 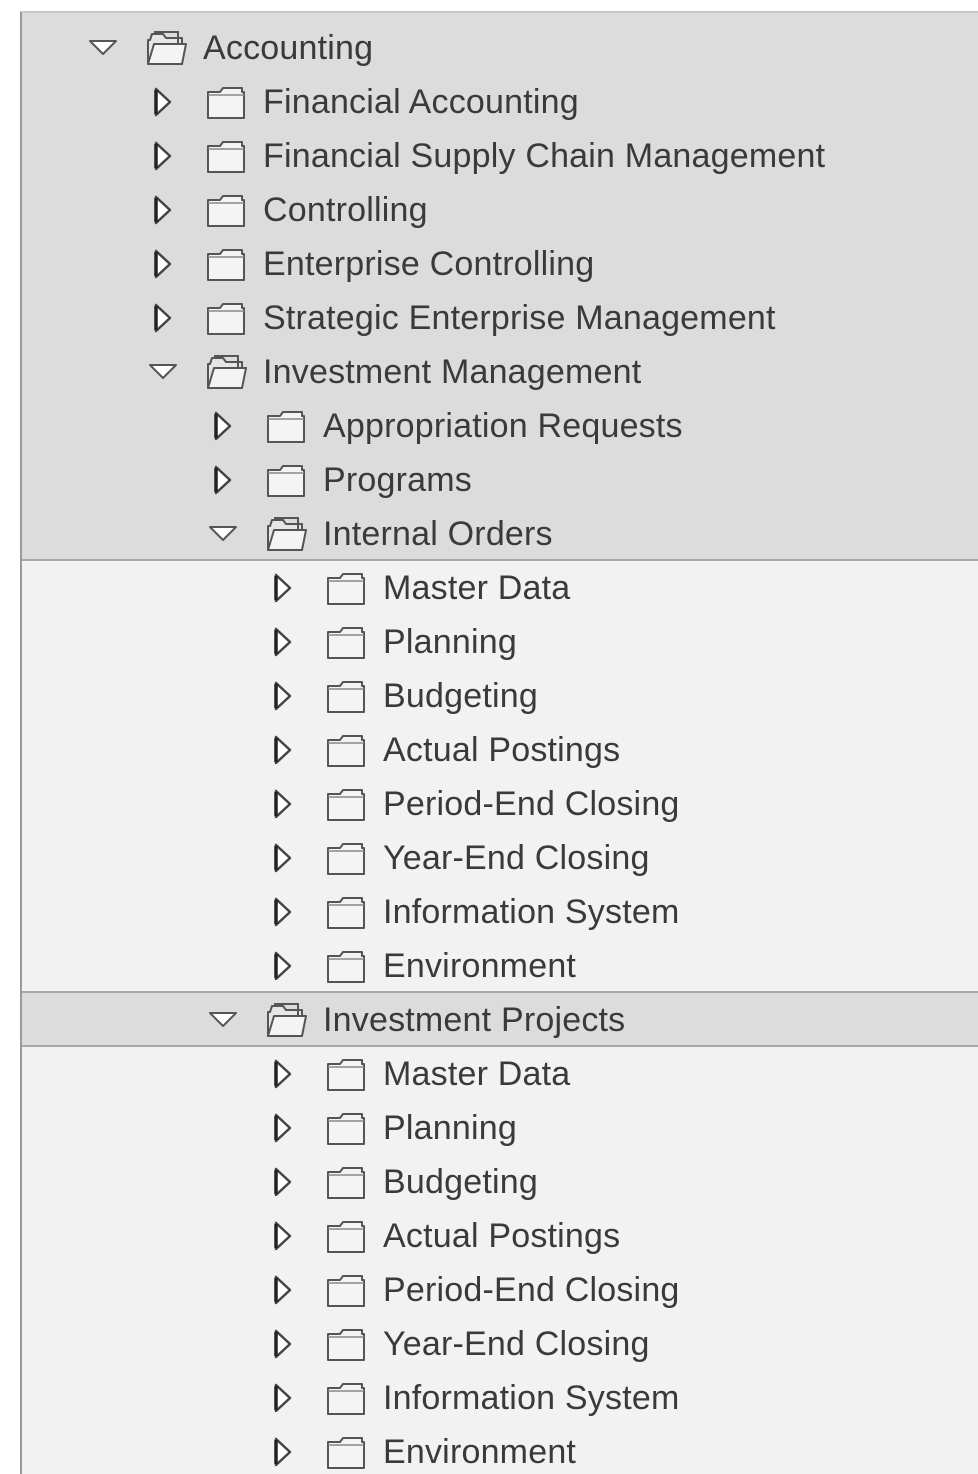 I want to click on tree-node-label: Programs, so click(x=397, y=480).